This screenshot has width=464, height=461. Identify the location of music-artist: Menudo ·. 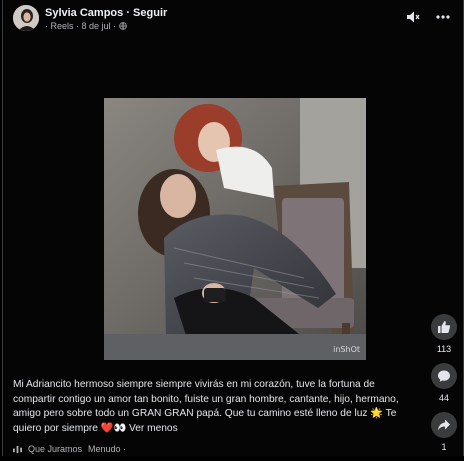
(107, 449).